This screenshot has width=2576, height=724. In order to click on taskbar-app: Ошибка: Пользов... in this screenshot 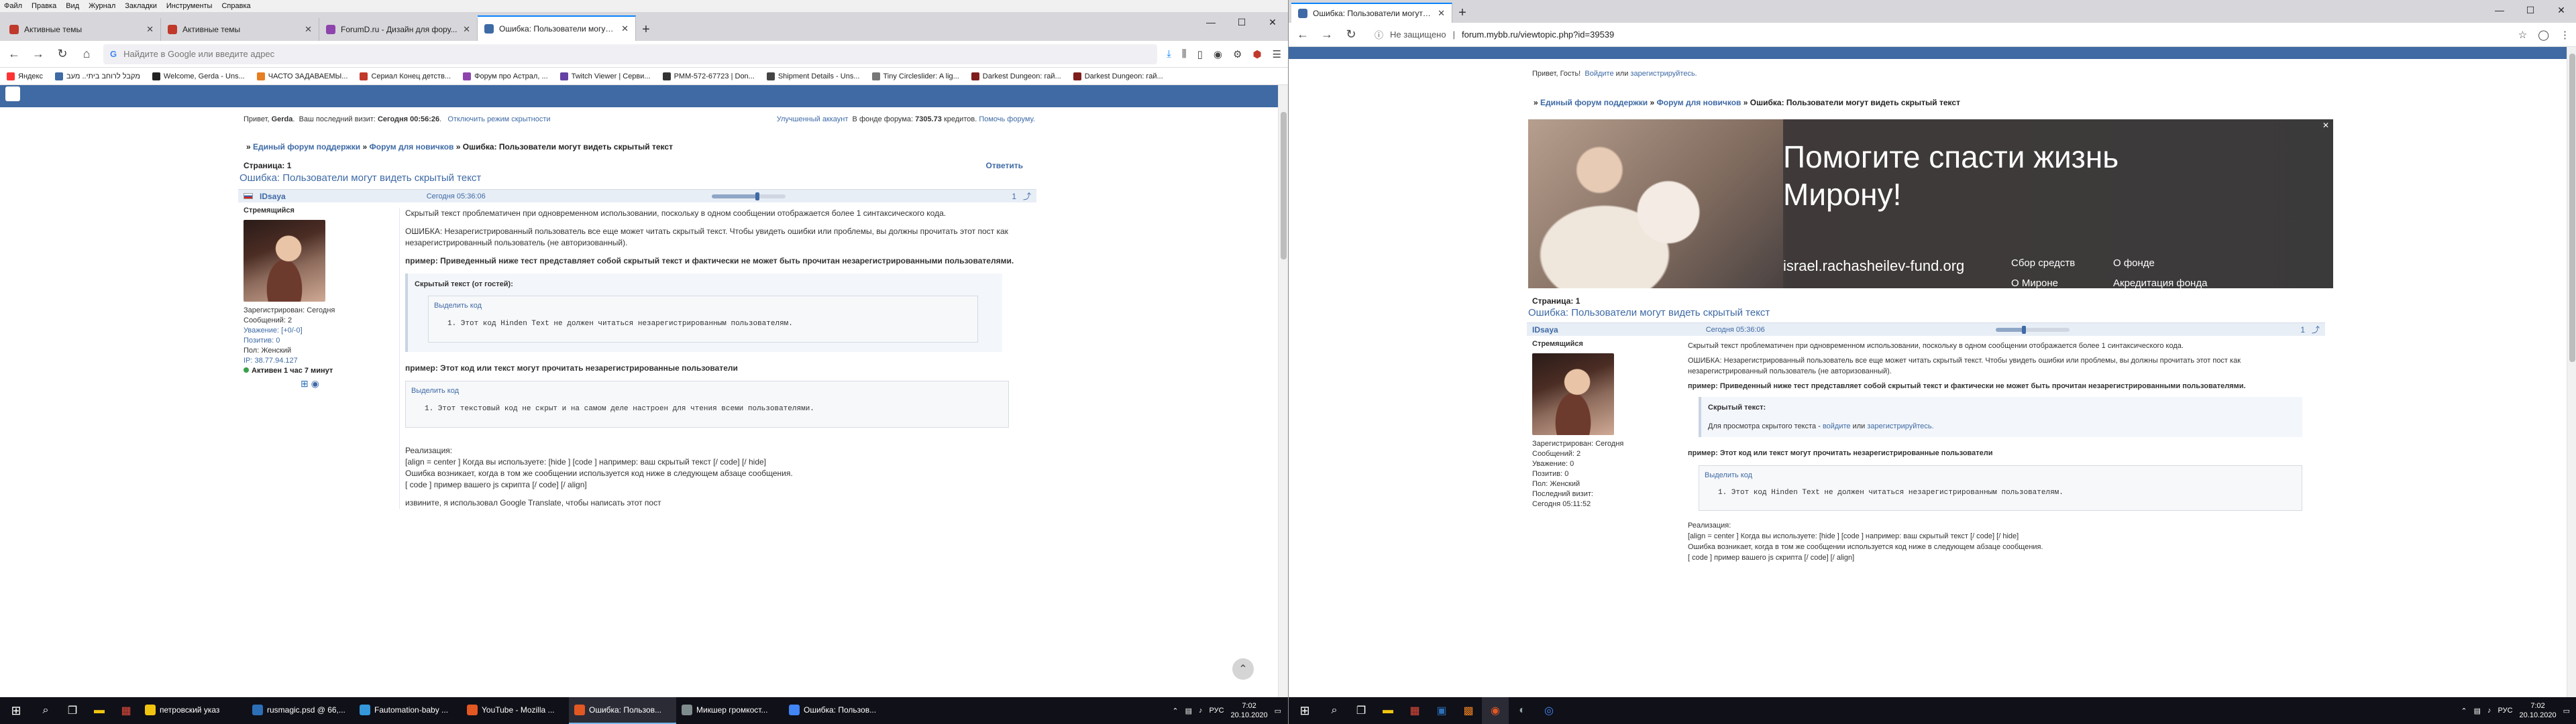, I will do `click(837, 710)`.